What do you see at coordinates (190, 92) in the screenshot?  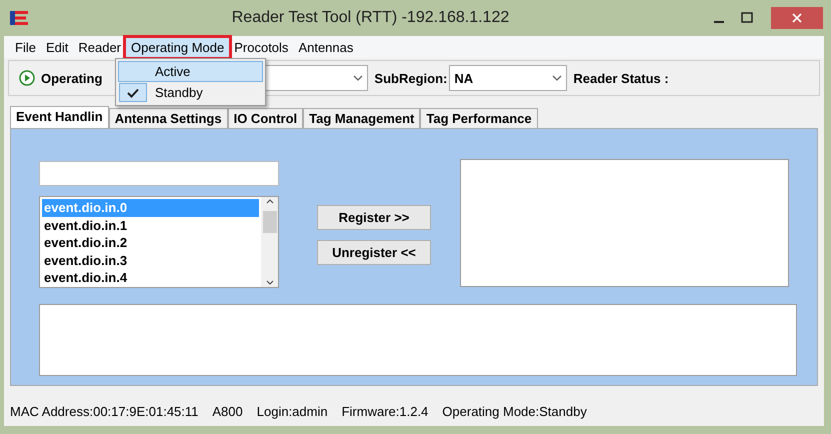 I see `menu-option: Standby` at bounding box center [190, 92].